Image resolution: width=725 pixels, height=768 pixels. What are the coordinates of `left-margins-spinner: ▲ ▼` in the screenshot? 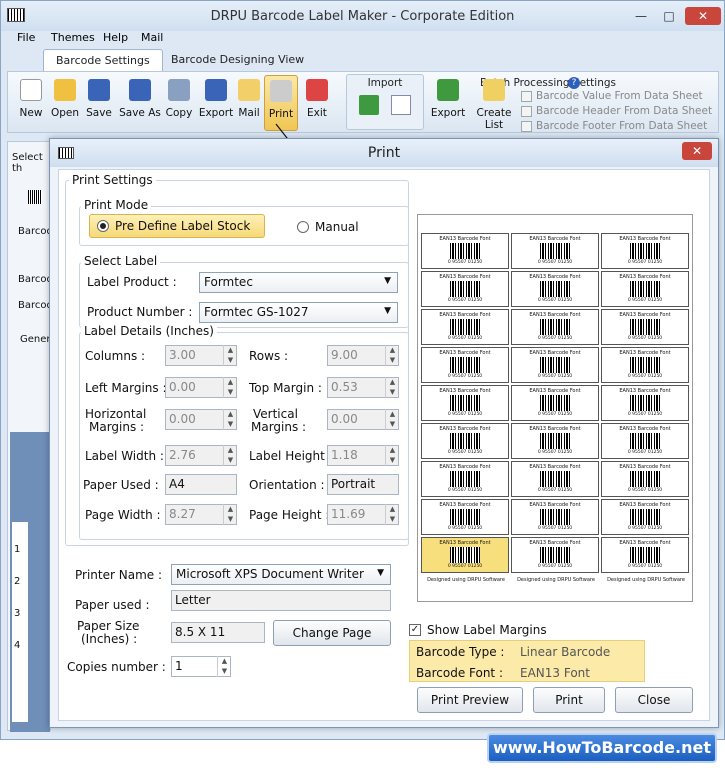 It's located at (230, 387).